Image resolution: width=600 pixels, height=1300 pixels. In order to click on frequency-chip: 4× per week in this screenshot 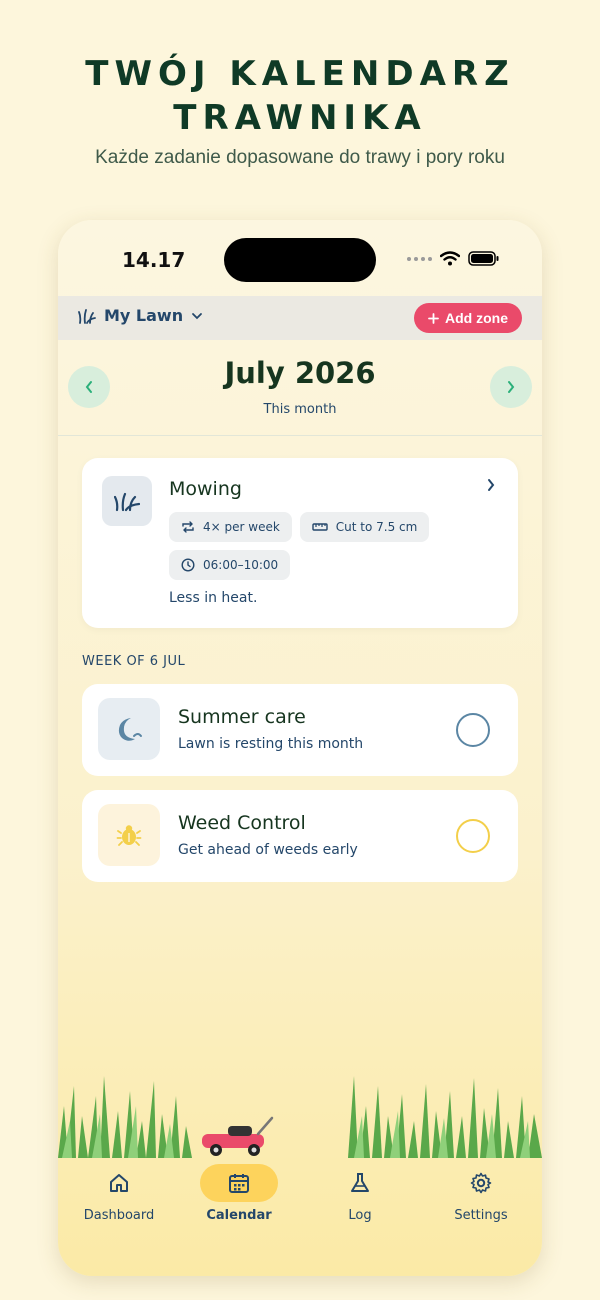, I will do `click(230, 527)`.